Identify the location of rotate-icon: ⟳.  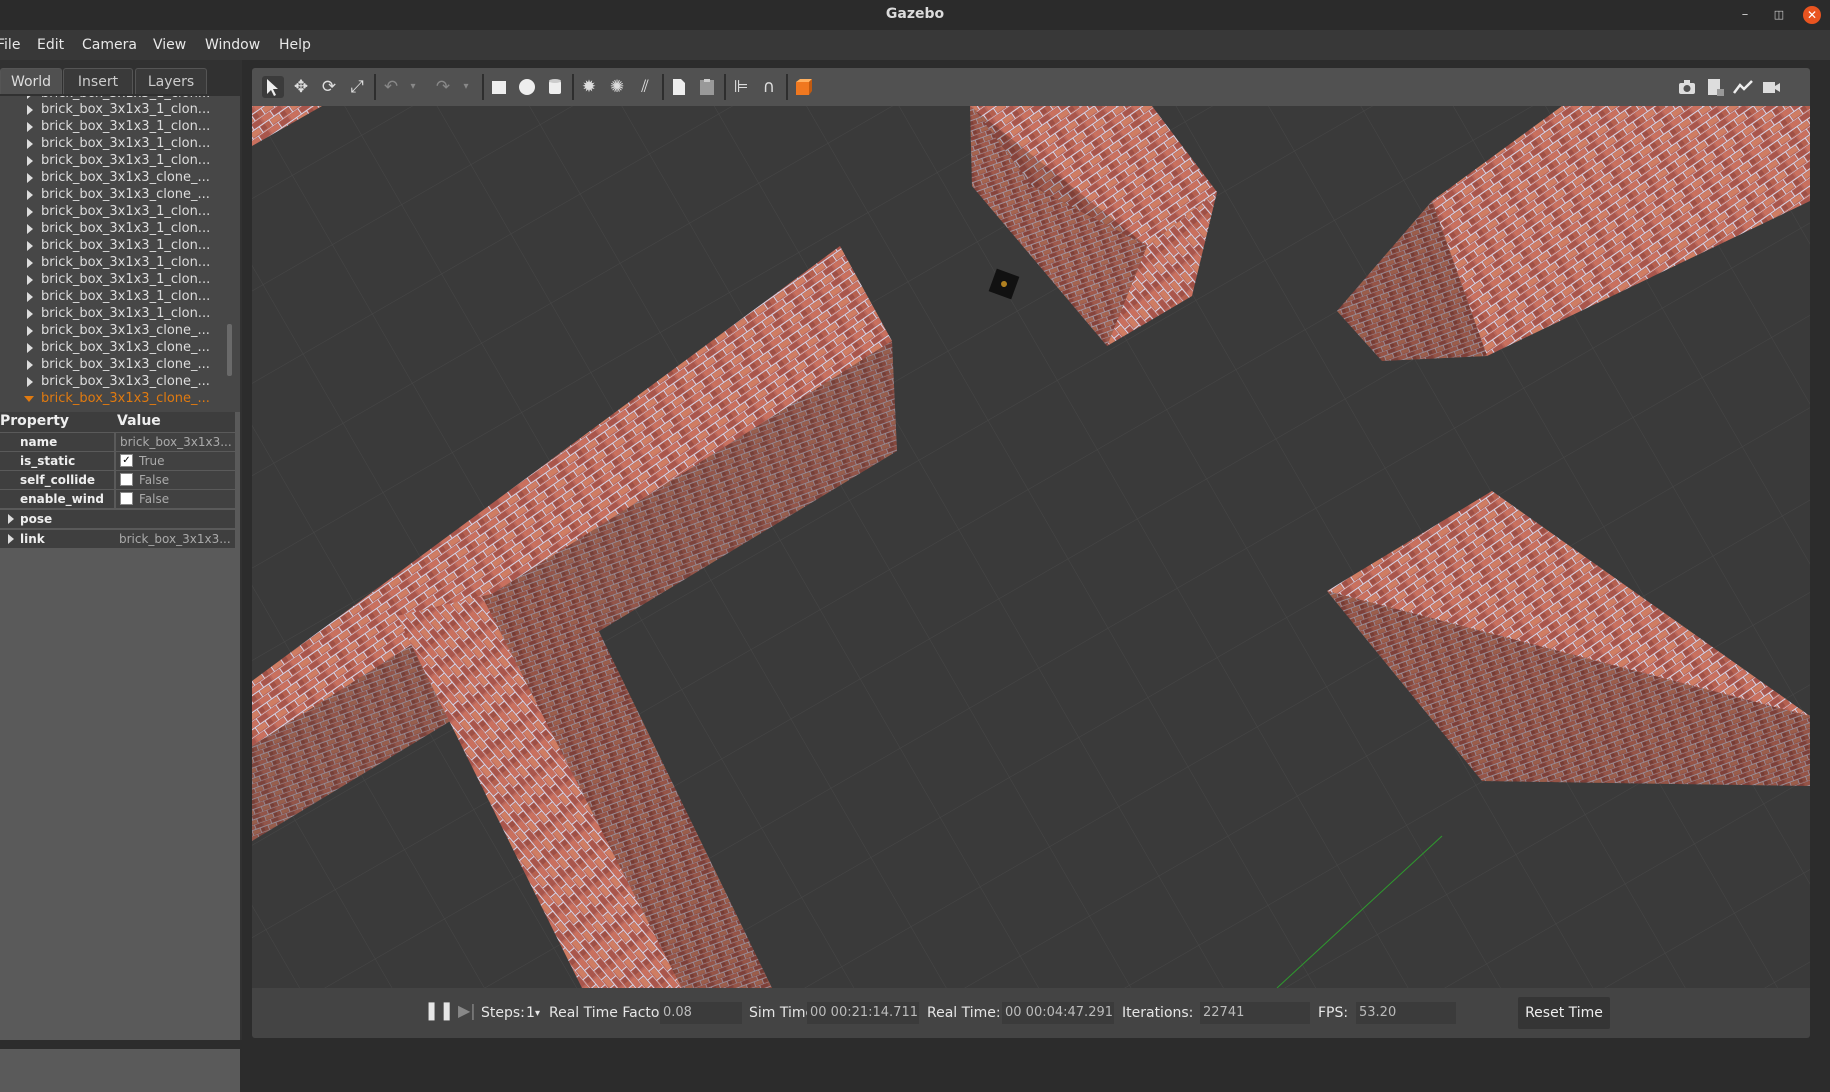
(329, 87).